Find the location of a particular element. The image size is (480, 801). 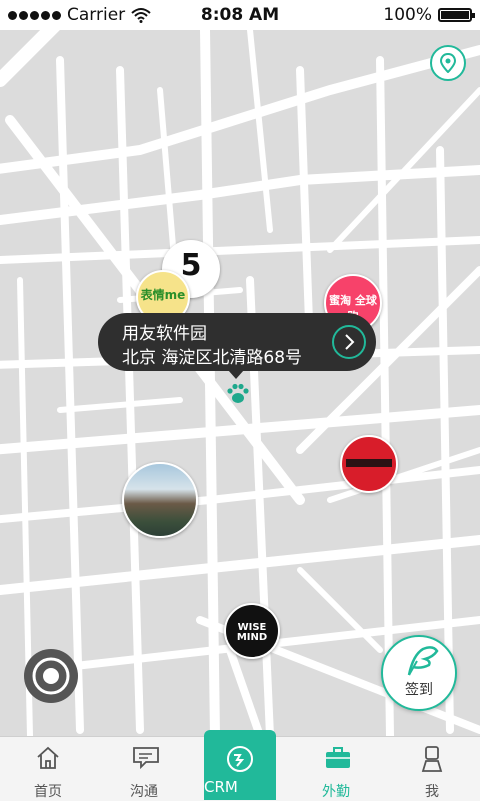

tab-crm: CRM is located at coordinates (240, 765).